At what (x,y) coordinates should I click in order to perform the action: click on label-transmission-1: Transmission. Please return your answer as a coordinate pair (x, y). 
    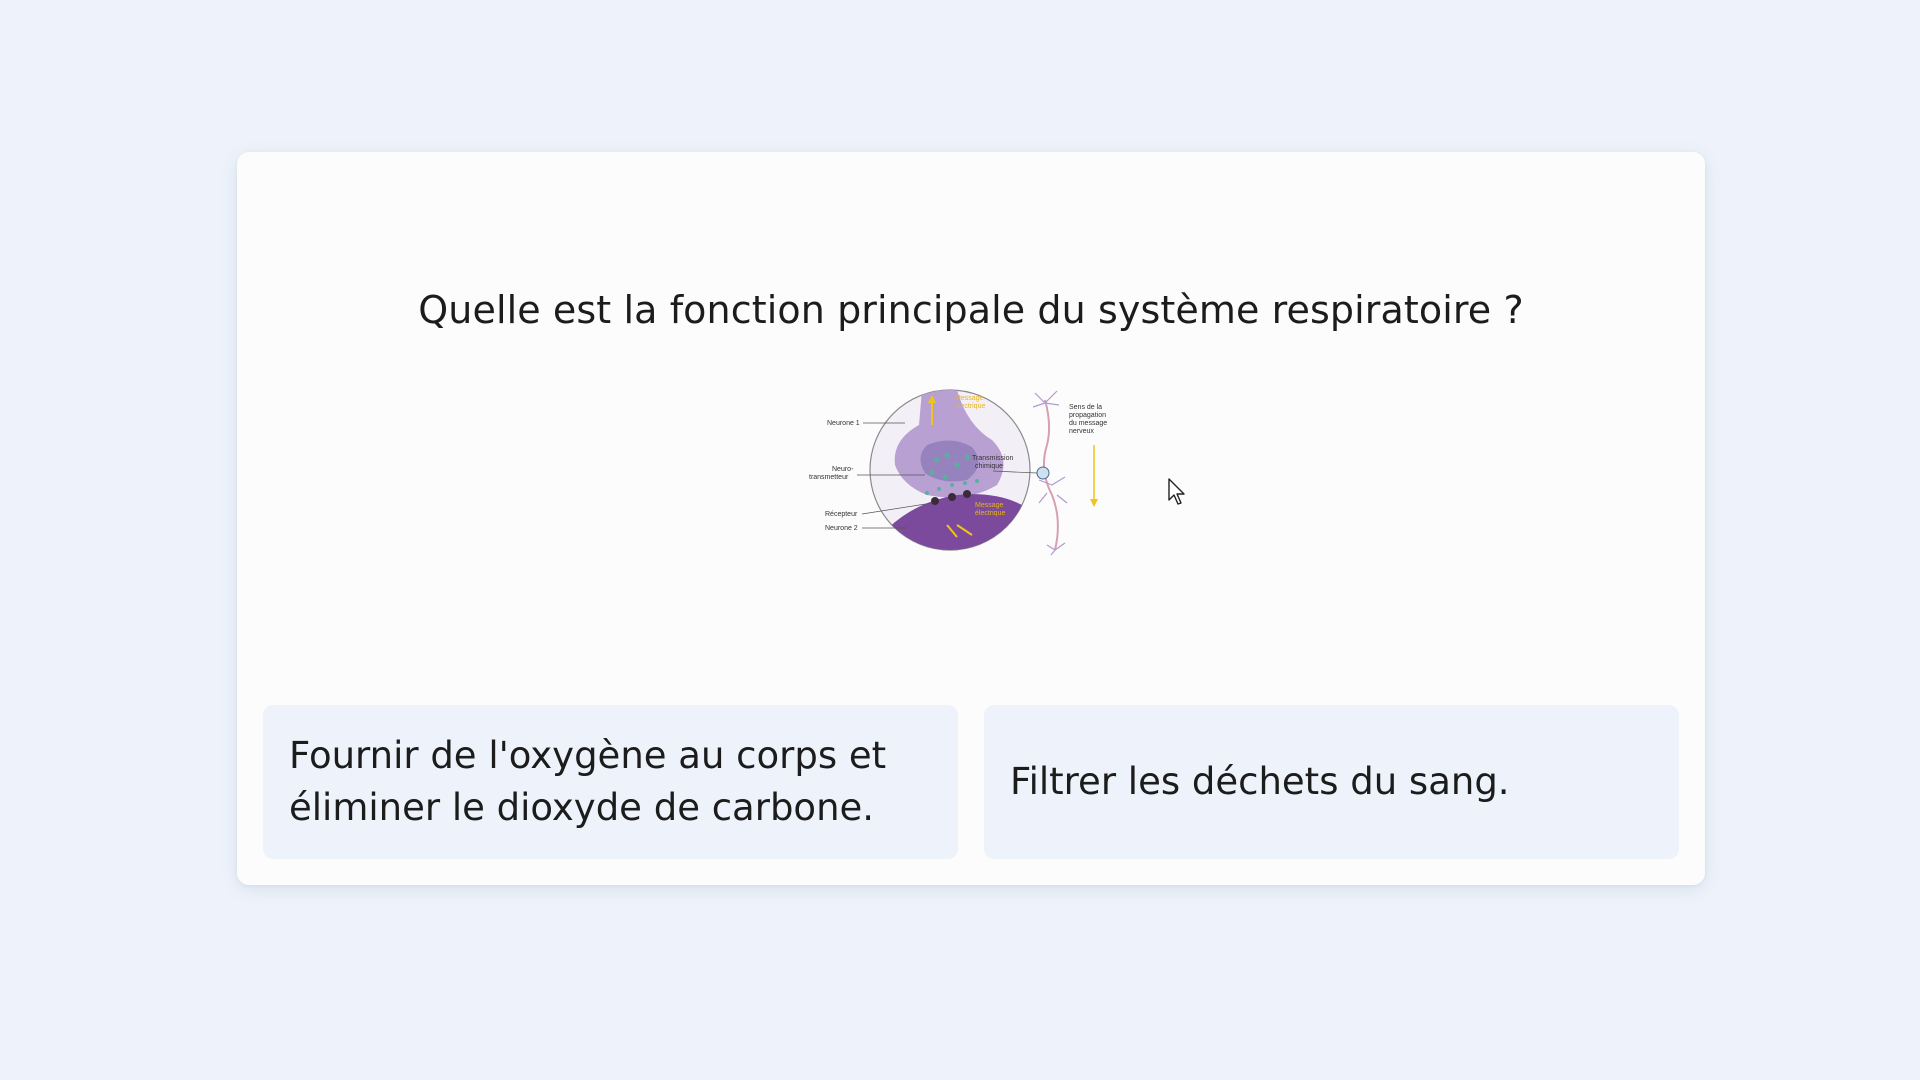
    Looking at the image, I should click on (992, 458).